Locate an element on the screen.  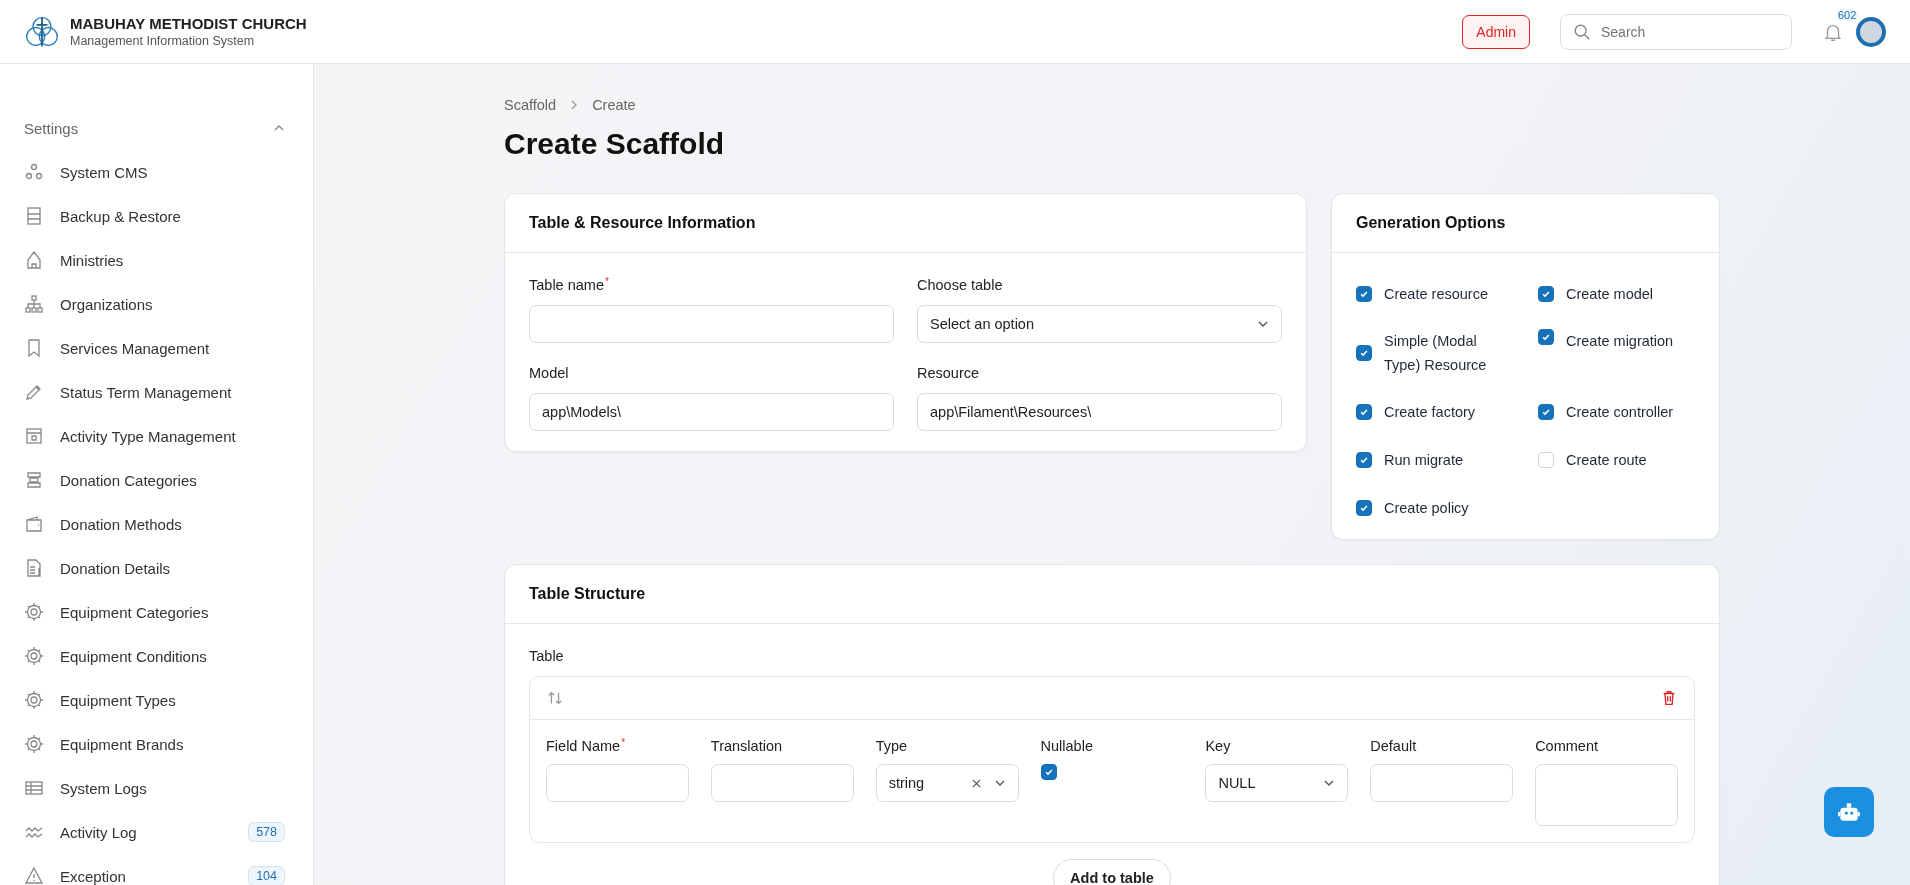
search-icon is located at coordinates (1582, 31).